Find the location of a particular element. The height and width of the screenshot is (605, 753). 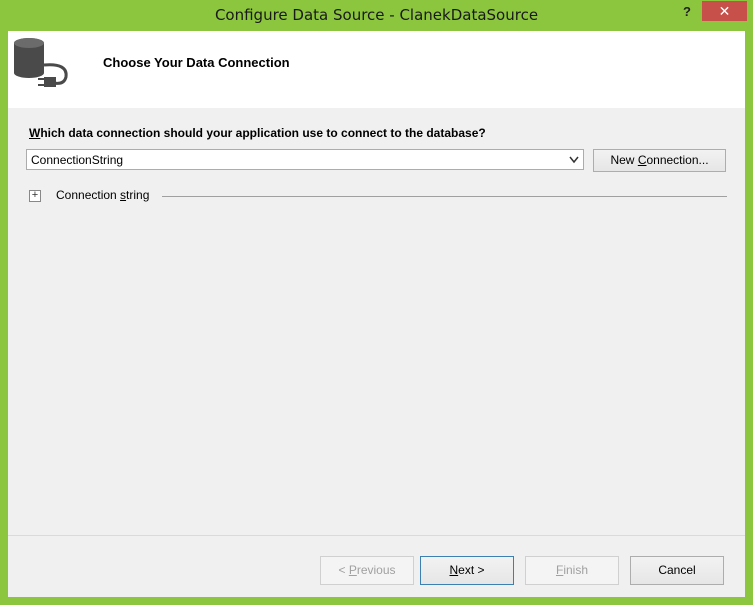

connection-select-value: ConnectionString is located at coordinates (77, 160).